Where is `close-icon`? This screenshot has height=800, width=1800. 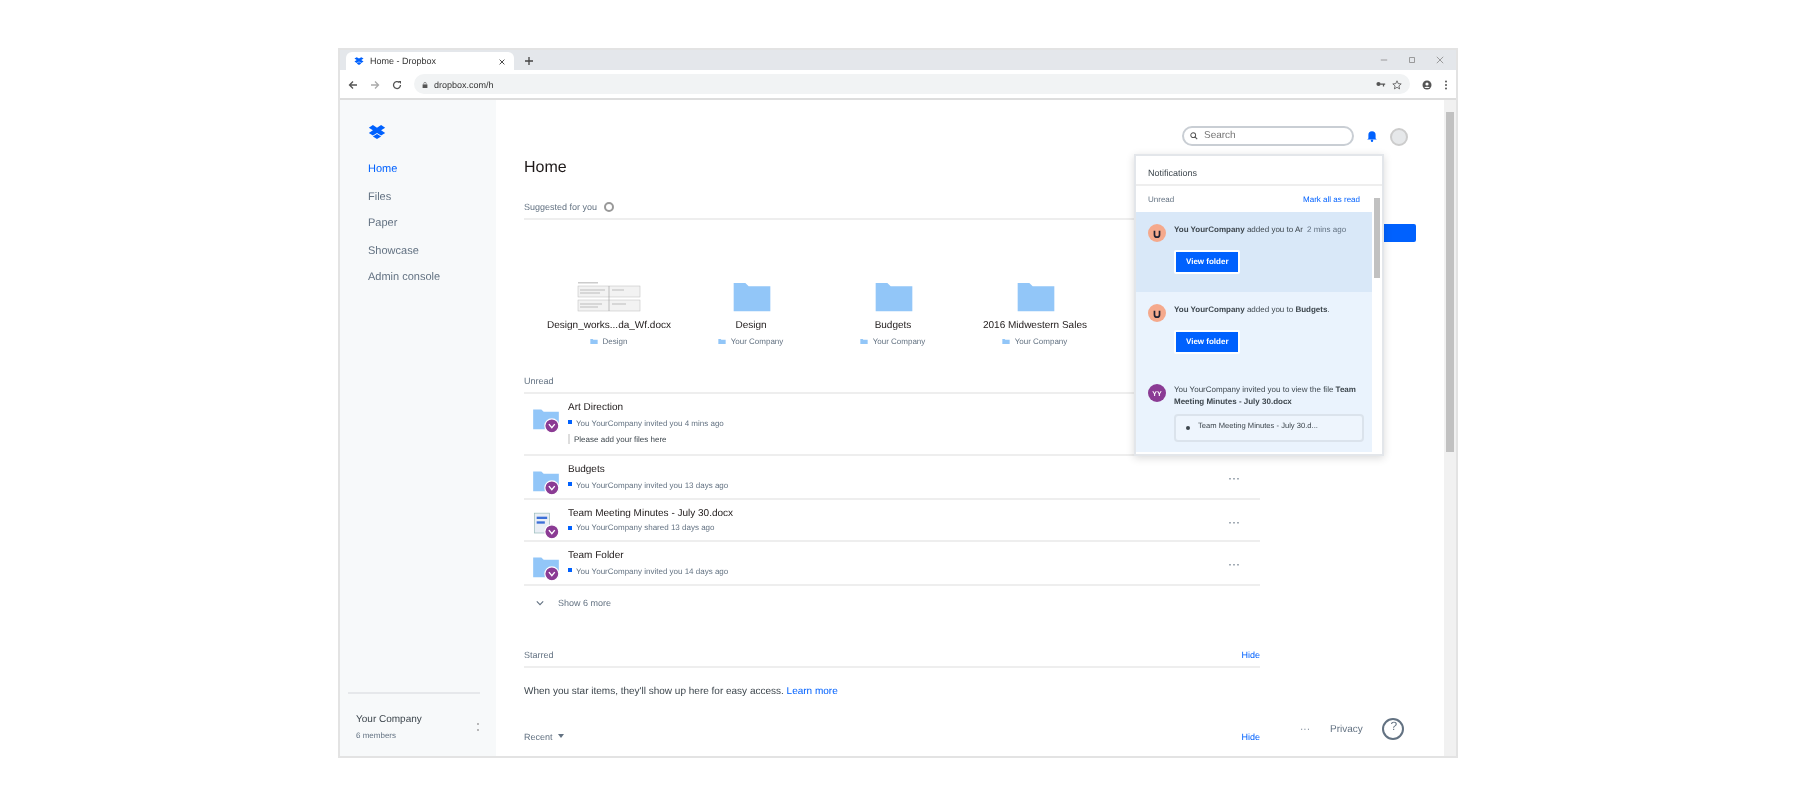 close-icon is located at coordinates (502, 61).